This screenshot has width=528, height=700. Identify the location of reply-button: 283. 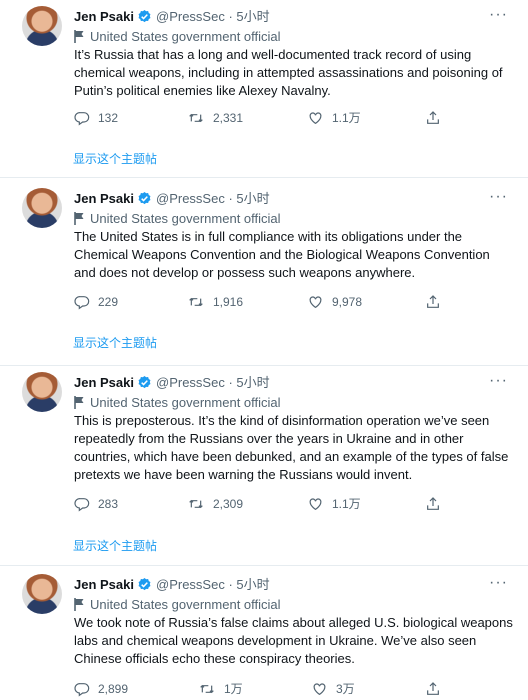
(96, 504).